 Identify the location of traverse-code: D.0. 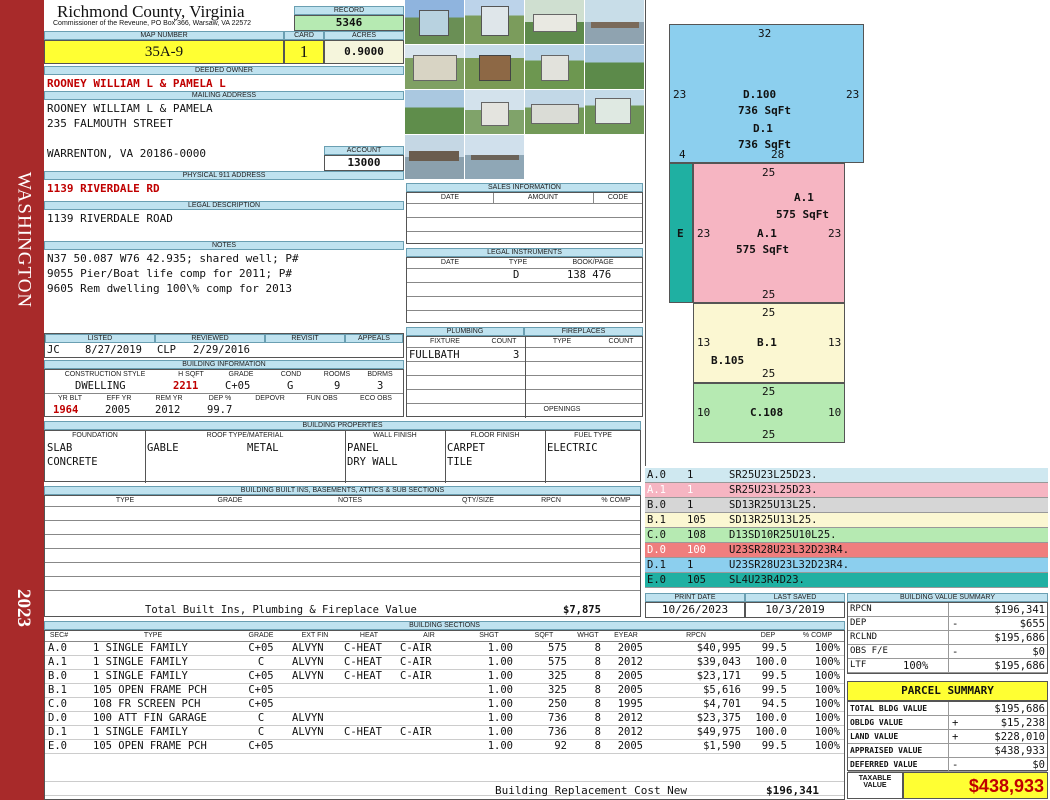
(656, 550).